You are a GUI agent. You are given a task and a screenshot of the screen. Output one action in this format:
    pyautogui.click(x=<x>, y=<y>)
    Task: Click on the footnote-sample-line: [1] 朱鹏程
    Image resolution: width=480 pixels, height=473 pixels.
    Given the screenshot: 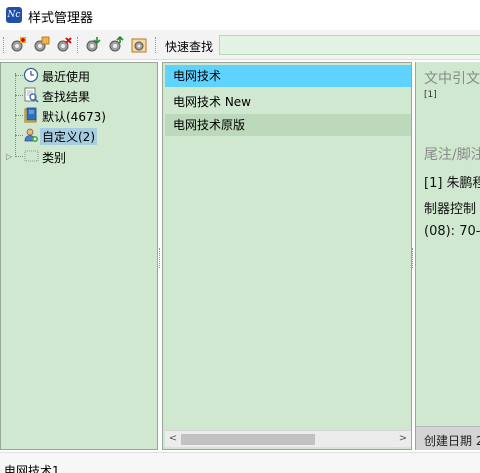 What is the action you would take?
    pyautogui.click(x=452, y=183)
    